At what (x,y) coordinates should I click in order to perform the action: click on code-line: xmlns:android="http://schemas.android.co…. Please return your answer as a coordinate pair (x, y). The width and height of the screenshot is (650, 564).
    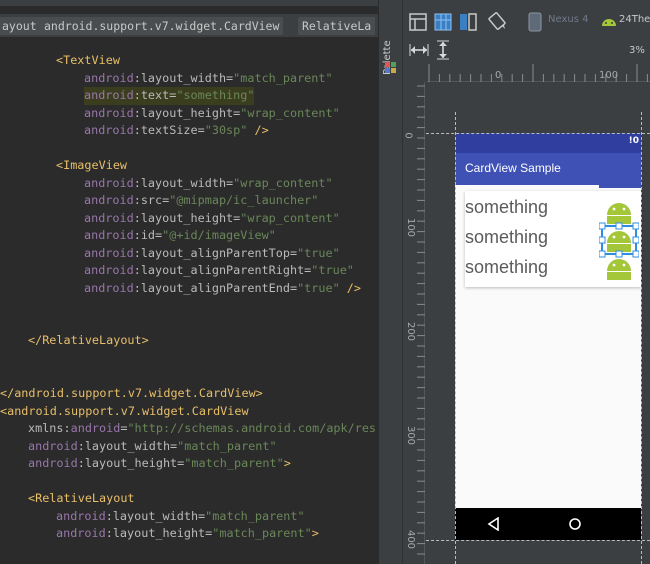
    Looking at the image, I should click on (202, 429).